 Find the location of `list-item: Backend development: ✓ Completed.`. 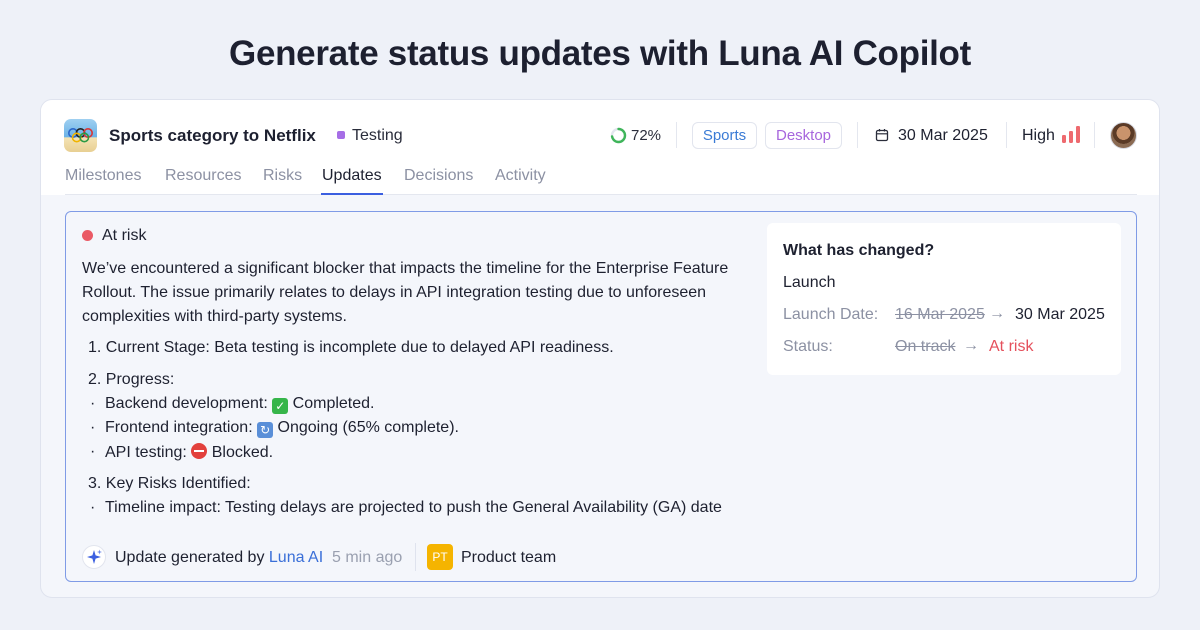

list-item: Backend development: ✓ Completed. is located at coordinates (239, 404).